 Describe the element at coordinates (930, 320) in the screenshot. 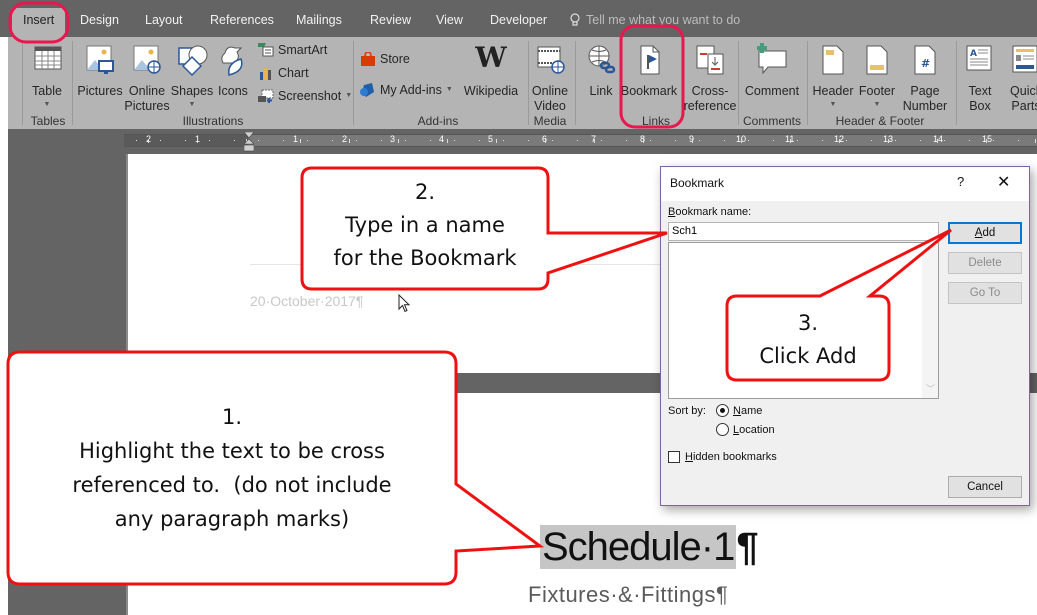

I see `list-scrollbar: ﹀` at that location.